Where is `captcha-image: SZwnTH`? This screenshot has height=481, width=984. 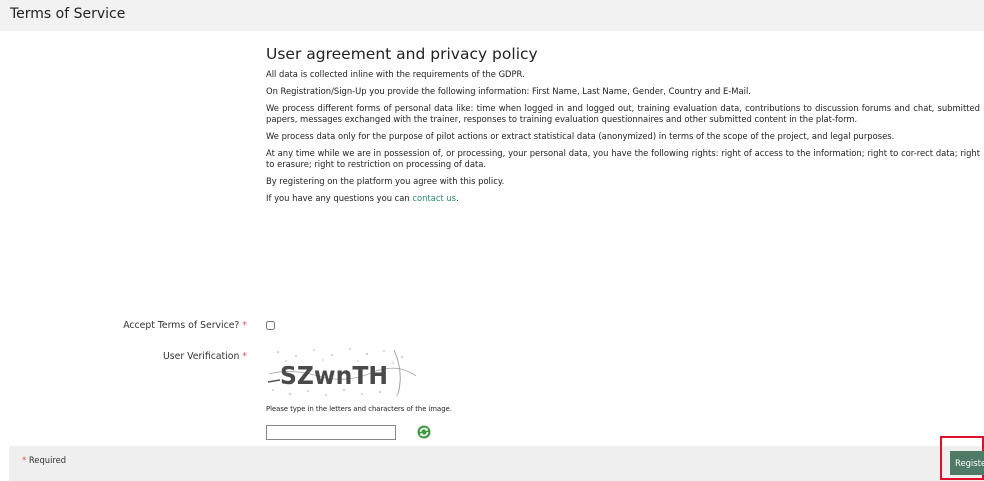 captcha-image: SZwnTH is located at coordinates (342, 372).